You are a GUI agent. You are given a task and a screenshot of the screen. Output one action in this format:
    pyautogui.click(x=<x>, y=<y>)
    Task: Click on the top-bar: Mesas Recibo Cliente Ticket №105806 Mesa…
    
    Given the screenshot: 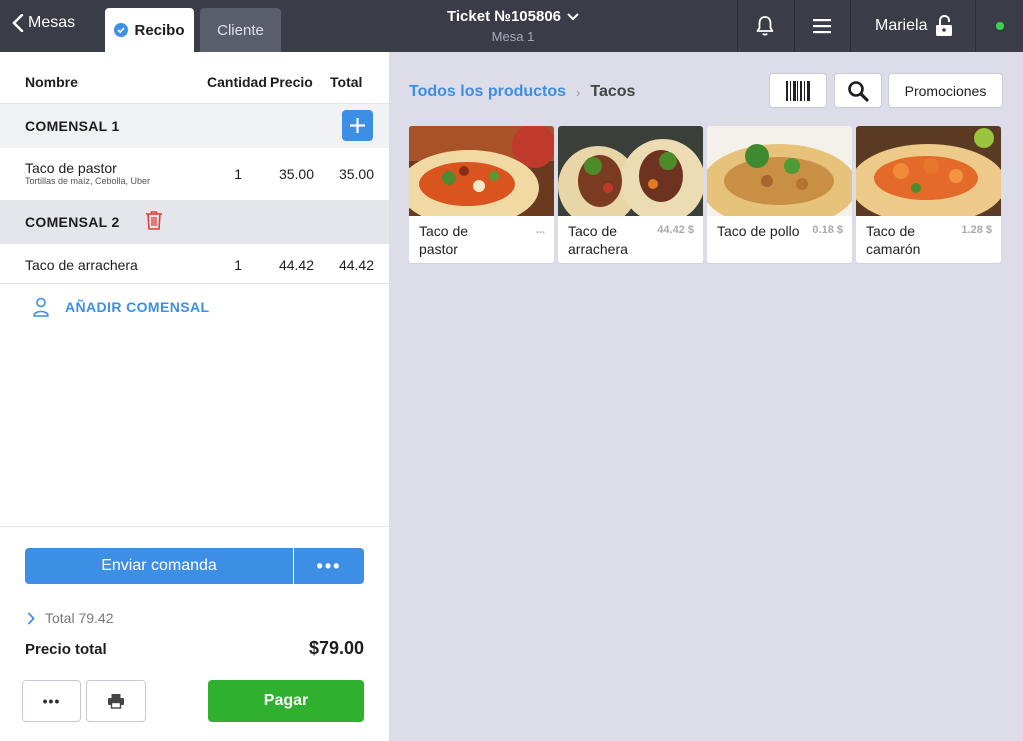 What is the action you would take?
    pyautogui.click(x=511, y=26)
    